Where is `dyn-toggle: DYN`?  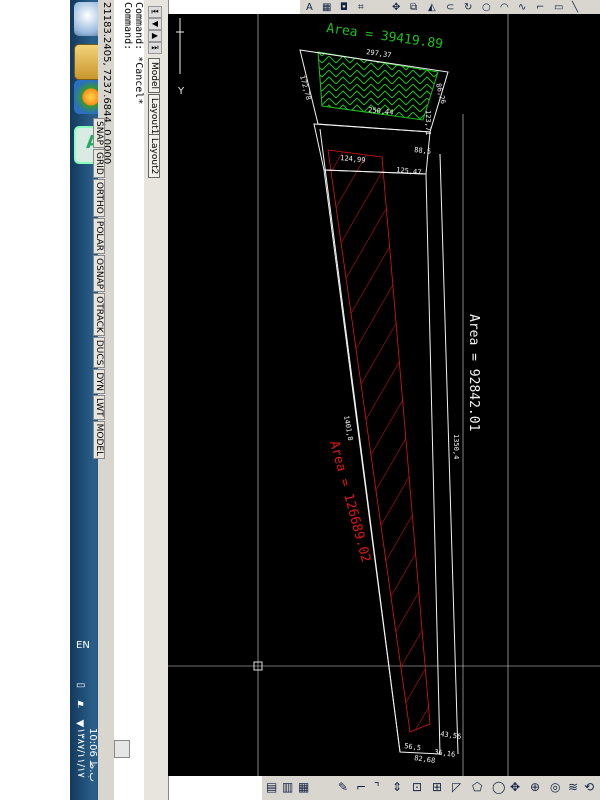
dyn-toggle: DYN is located at coordinates (99, 382).